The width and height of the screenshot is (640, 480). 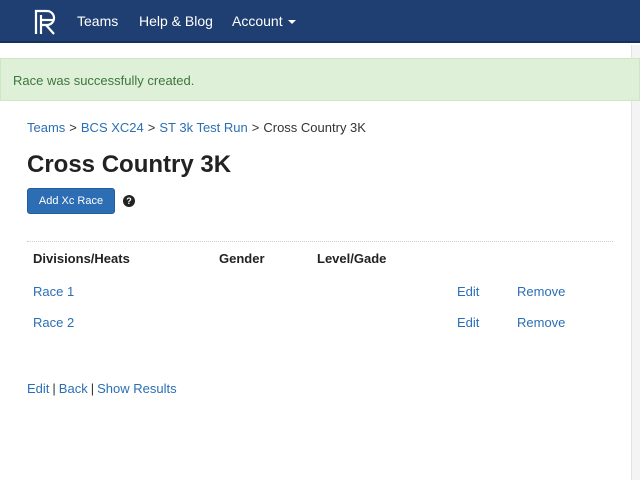 I want to click on race-1-link: Race 1, so click(x=53, y=291).